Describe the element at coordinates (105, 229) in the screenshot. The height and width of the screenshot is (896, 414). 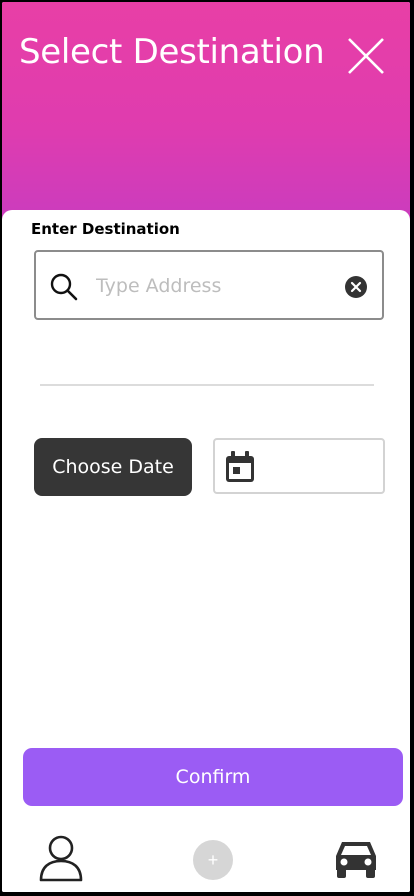
I see `destination-label: Enter Destination` at that location.